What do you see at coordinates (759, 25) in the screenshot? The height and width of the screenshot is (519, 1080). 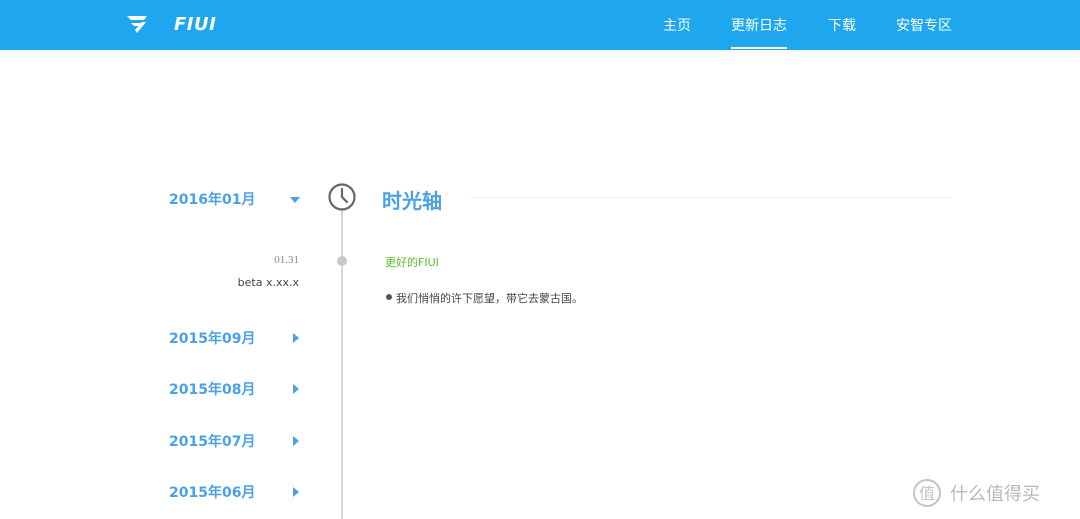 I see `nav-item-changelog: 更新日志` at bounding box center [759, 25].